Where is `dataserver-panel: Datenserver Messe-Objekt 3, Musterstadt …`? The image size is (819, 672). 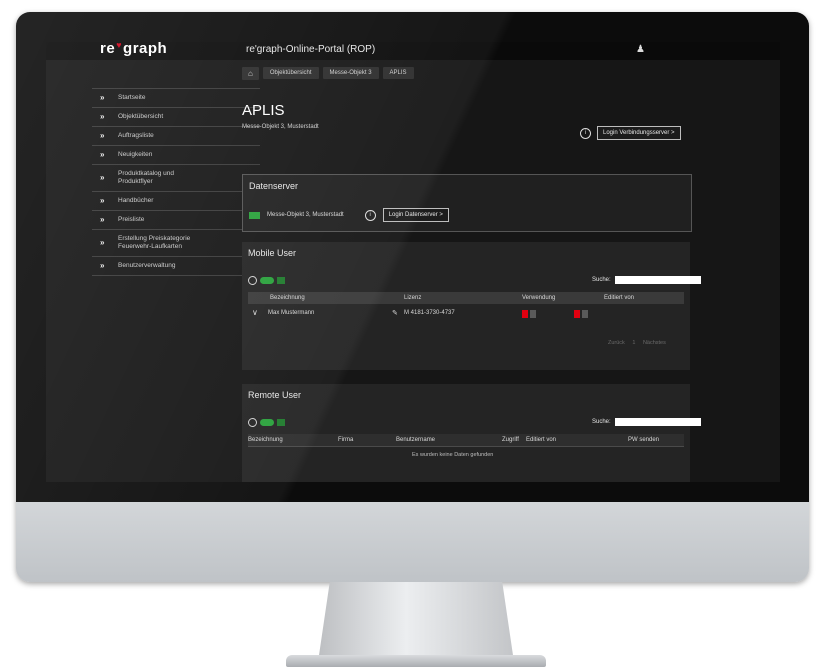 dataserver-panel: Datenserver Messe-Objekt 3, Musterstadt … is located at coordinates (467, 203).